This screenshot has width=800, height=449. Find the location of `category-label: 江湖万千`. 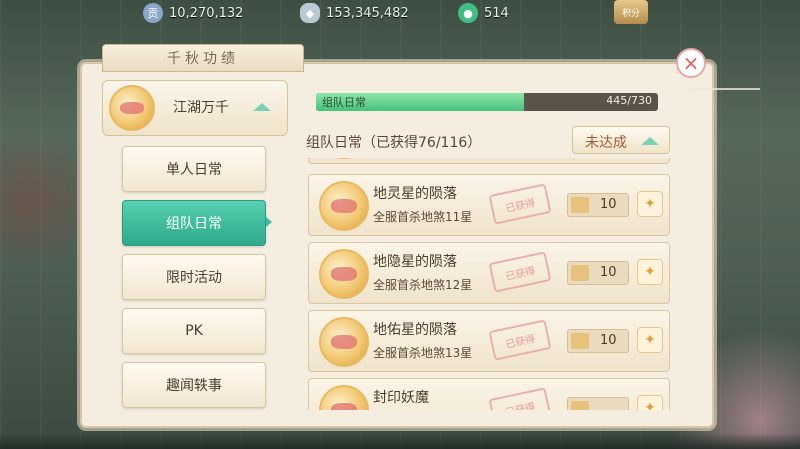

category-label: 江湖万千 is located at coordinates (201, 108).